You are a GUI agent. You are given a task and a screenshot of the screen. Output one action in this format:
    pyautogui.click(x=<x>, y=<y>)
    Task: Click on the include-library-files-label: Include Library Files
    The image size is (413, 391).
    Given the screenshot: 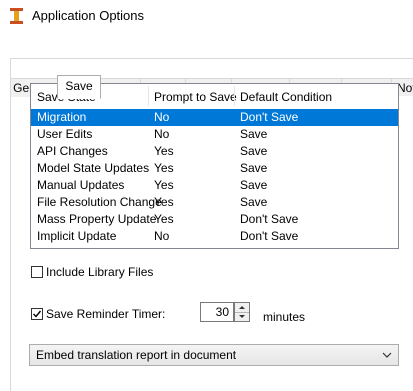 What is the action you would take?
    pyautogui.click(x=99, y=272)
    